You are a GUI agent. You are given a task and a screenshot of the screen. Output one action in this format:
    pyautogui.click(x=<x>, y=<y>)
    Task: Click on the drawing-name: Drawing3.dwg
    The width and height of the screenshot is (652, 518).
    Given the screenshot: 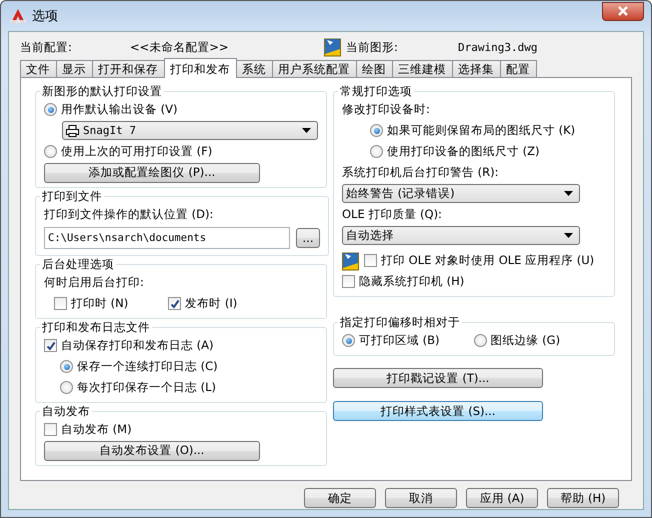 What is the action you would take?
    pyautogui.click(x=498, y=47)
    